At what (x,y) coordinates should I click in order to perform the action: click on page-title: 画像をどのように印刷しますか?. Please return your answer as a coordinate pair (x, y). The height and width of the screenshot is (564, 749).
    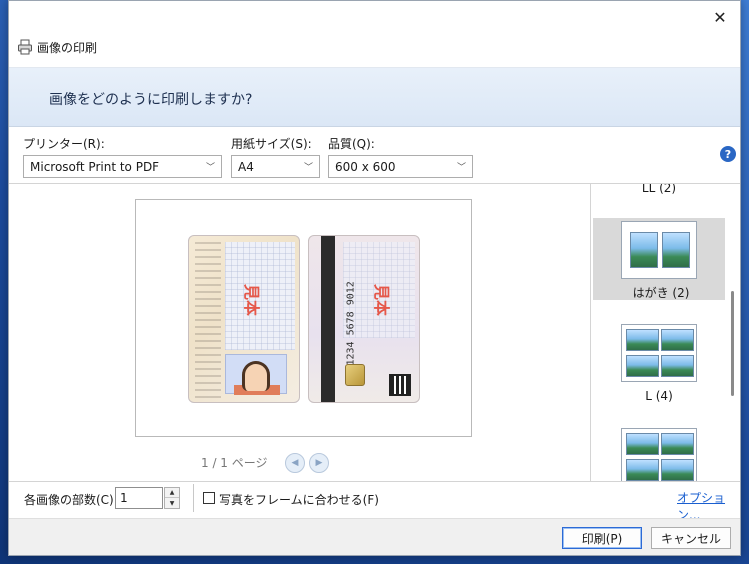
    Looking at the image, I should click on (151, 100).